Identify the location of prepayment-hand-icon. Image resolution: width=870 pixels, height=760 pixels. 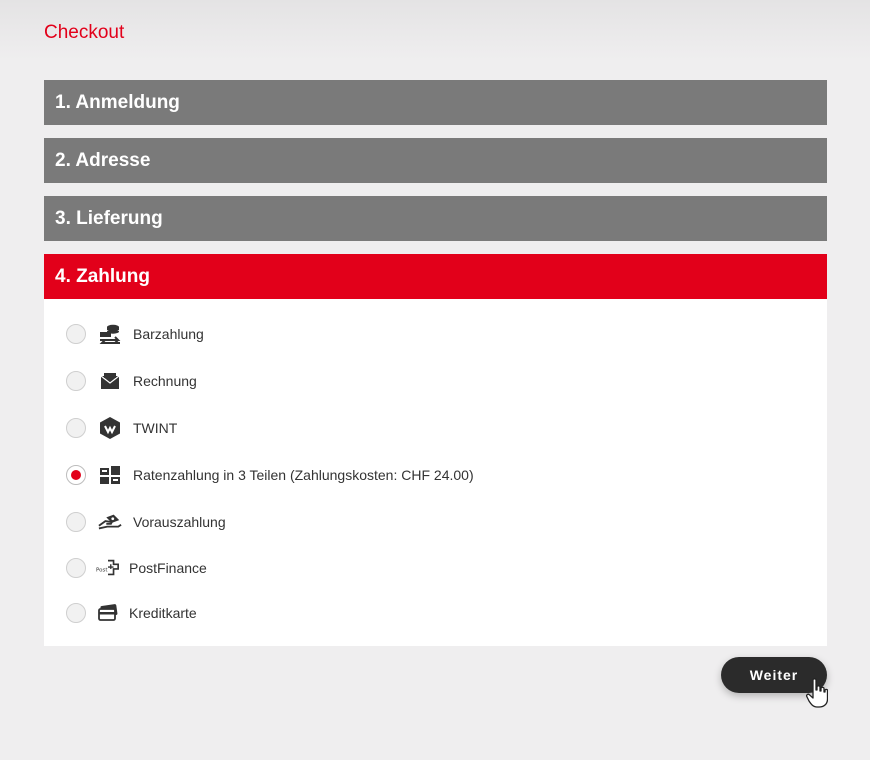
(110, 522).